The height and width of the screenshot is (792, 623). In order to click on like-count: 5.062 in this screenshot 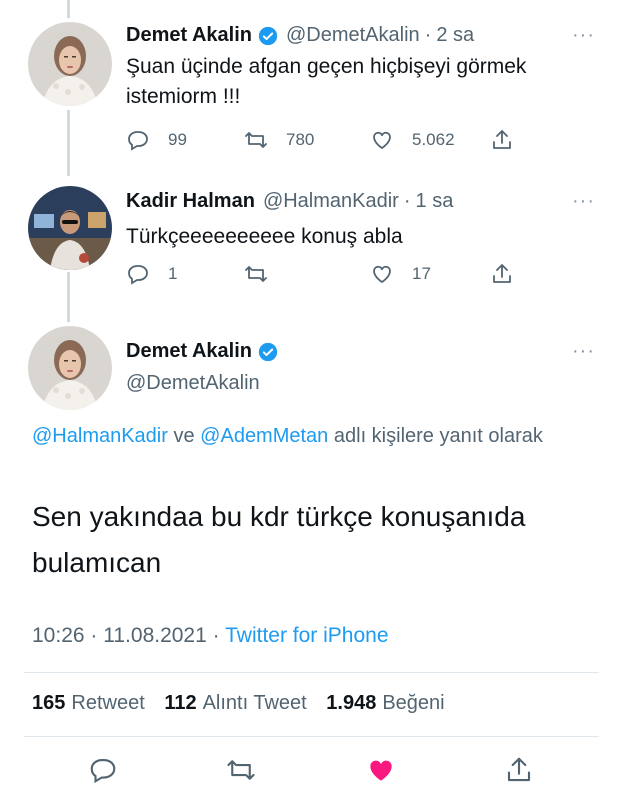, I will do `click(433, 139)`.